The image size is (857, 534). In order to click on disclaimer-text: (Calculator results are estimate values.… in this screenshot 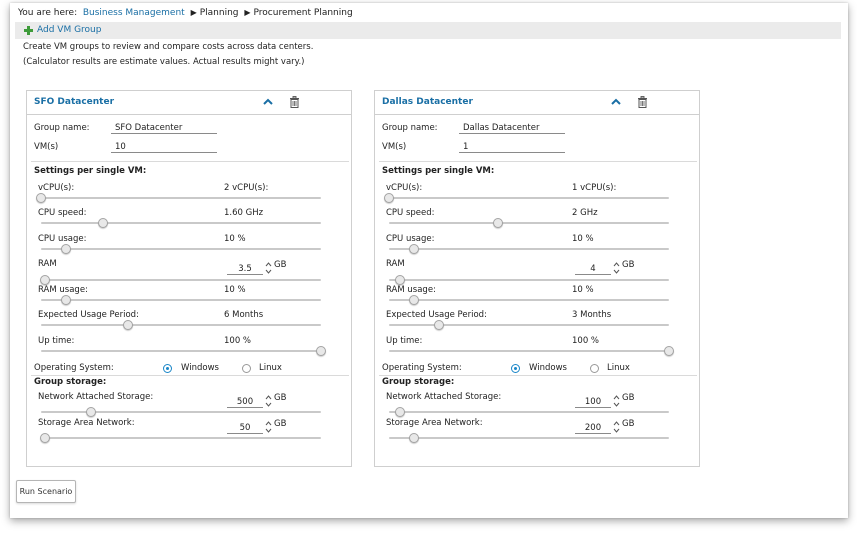, I will do `click(164, 62)`.